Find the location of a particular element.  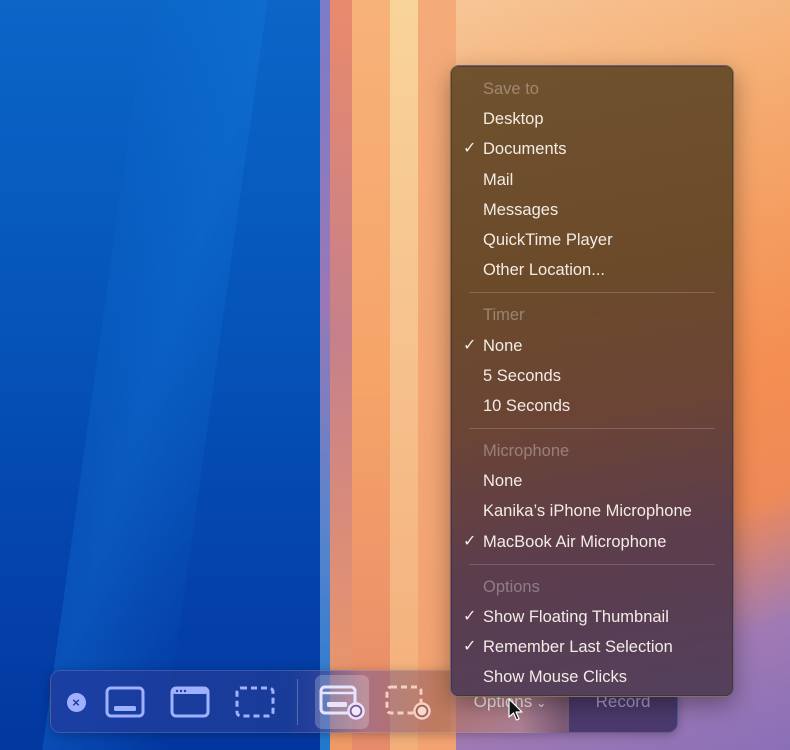

chevron-down-icon: ⌄ is located at coordinates (541, 702).